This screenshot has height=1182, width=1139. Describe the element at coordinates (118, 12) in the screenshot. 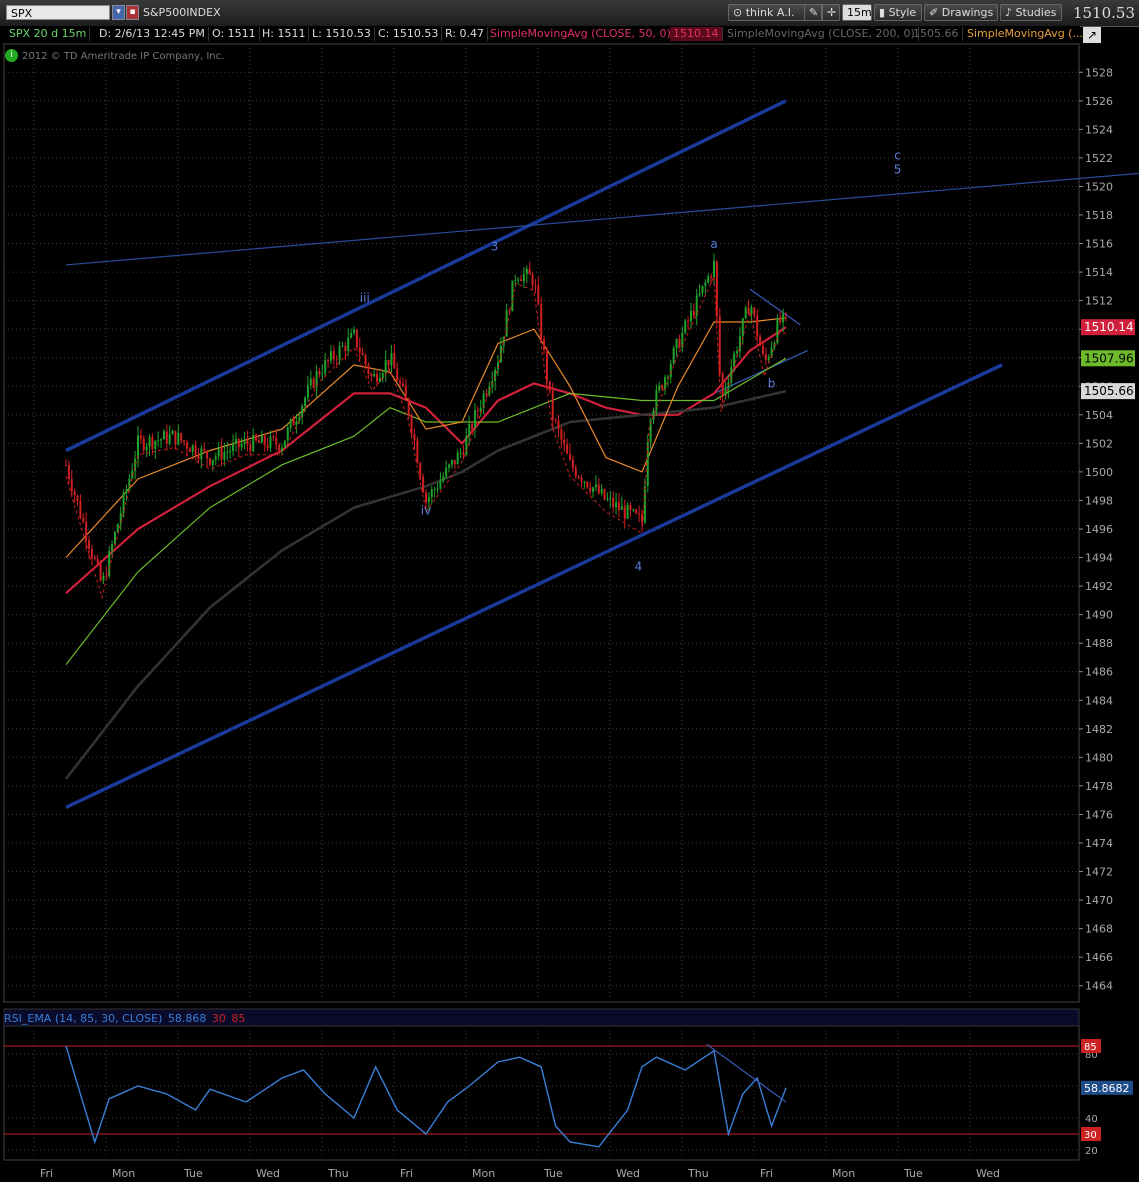

I see `symbol-dropdown-icon: ▾` at that location.